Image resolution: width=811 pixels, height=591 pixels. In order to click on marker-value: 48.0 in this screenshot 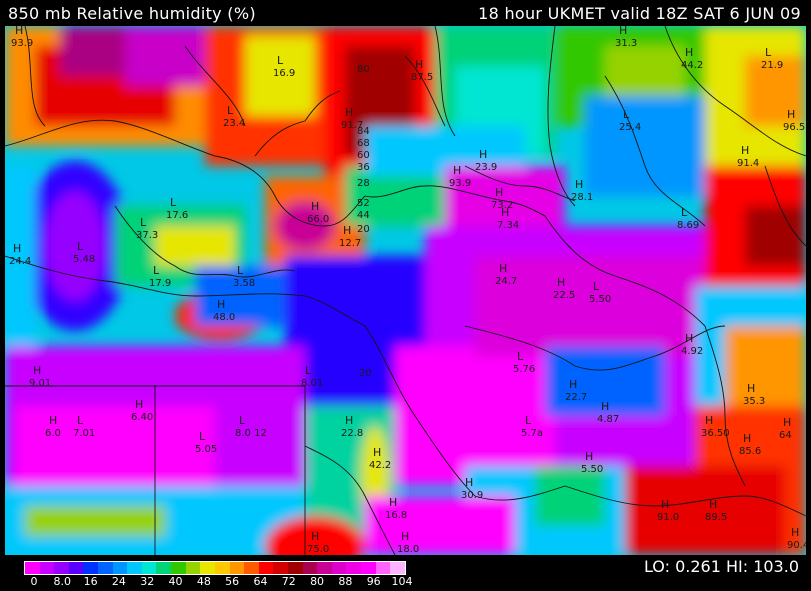, I will do `click(224, 317)`.